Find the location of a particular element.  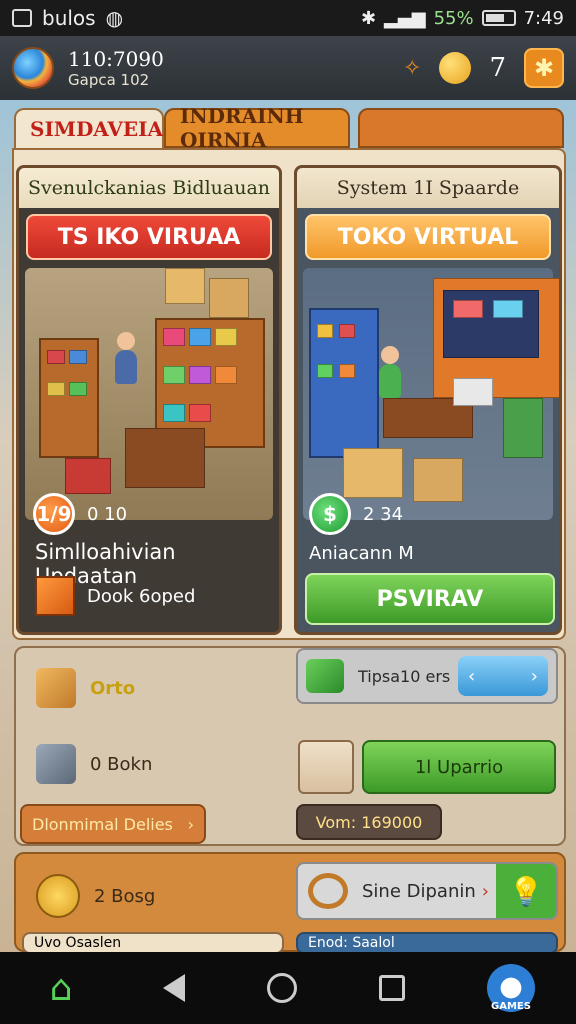

store-illustration-right is located at coordinates (431, 394).